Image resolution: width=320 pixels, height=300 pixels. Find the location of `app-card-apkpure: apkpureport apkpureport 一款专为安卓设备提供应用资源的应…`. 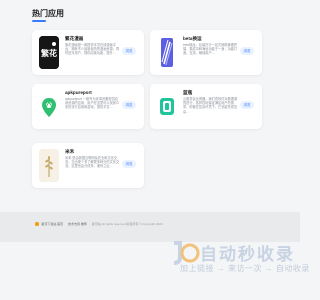

app-card-apkpure: apkpureport apkpureport 一款专为安卓设备提供应用资源的应… is located at coordinates (88, 106).